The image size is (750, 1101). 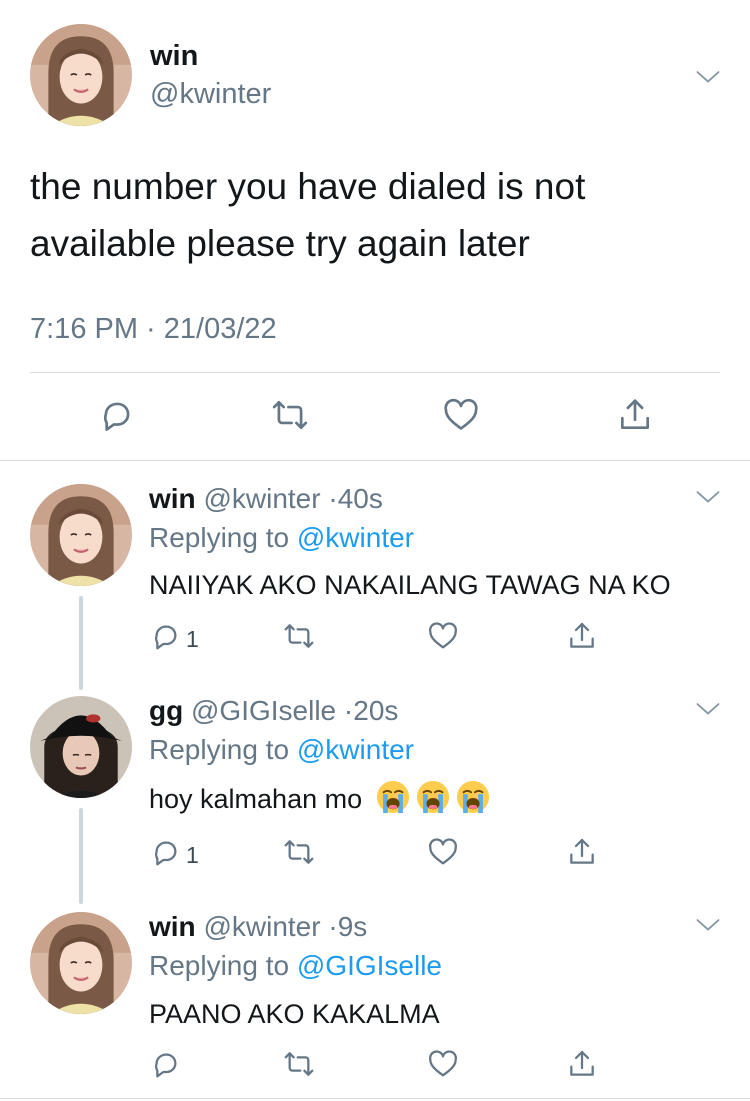 I want to click on reply-header: gg @GIGIselle ·20s, so click(x=274, y=710).